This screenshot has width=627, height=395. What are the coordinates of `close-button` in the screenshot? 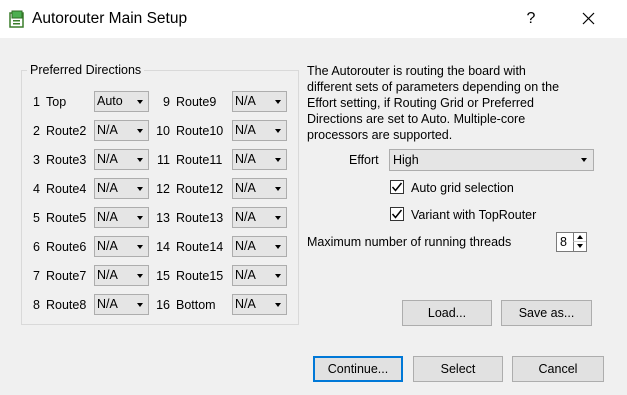 It's located at (588, 19).